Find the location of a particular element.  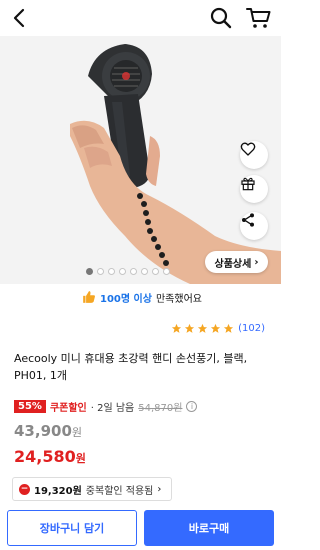

buy-now-button: 바로구매 is located at coordinates (209, 528).